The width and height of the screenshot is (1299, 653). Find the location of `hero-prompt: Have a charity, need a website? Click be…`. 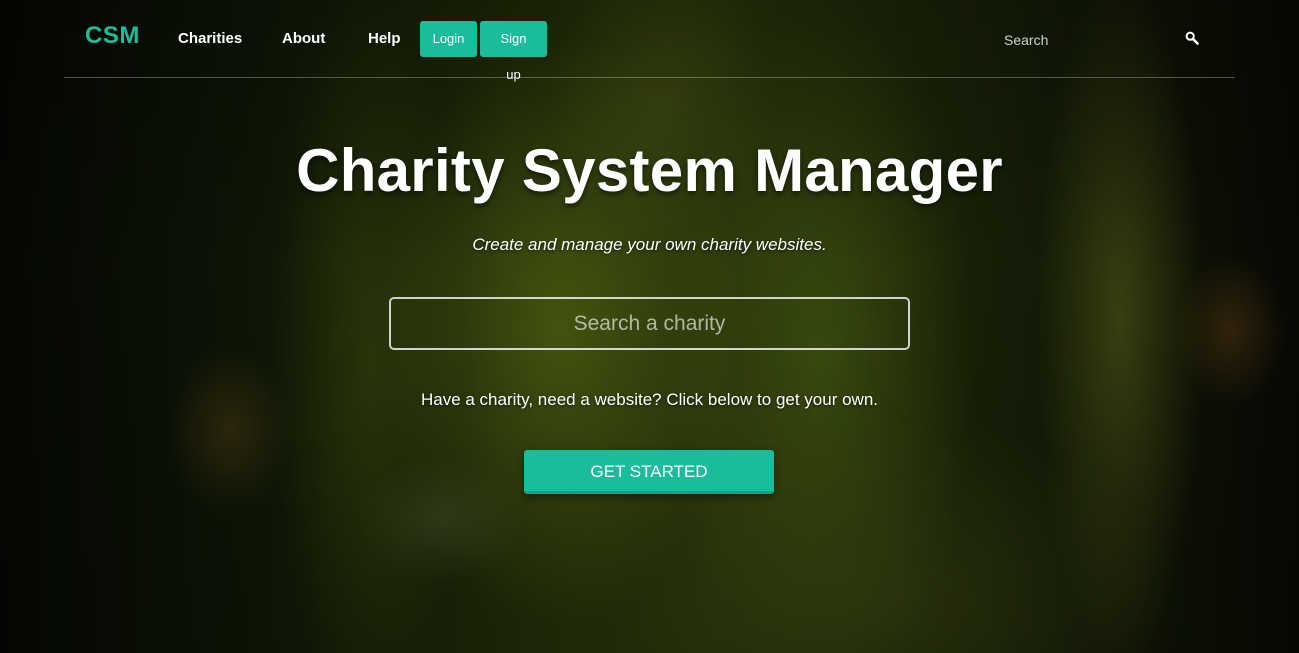

hero-prompt: Have a charity, need a website? Click be… is located at coordinates (649, 399).